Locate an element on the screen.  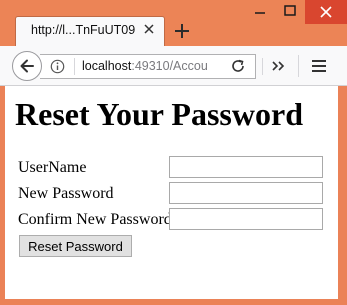
browser-tab: http://l...TnFuUT09 is located at coordinates (90, 31).